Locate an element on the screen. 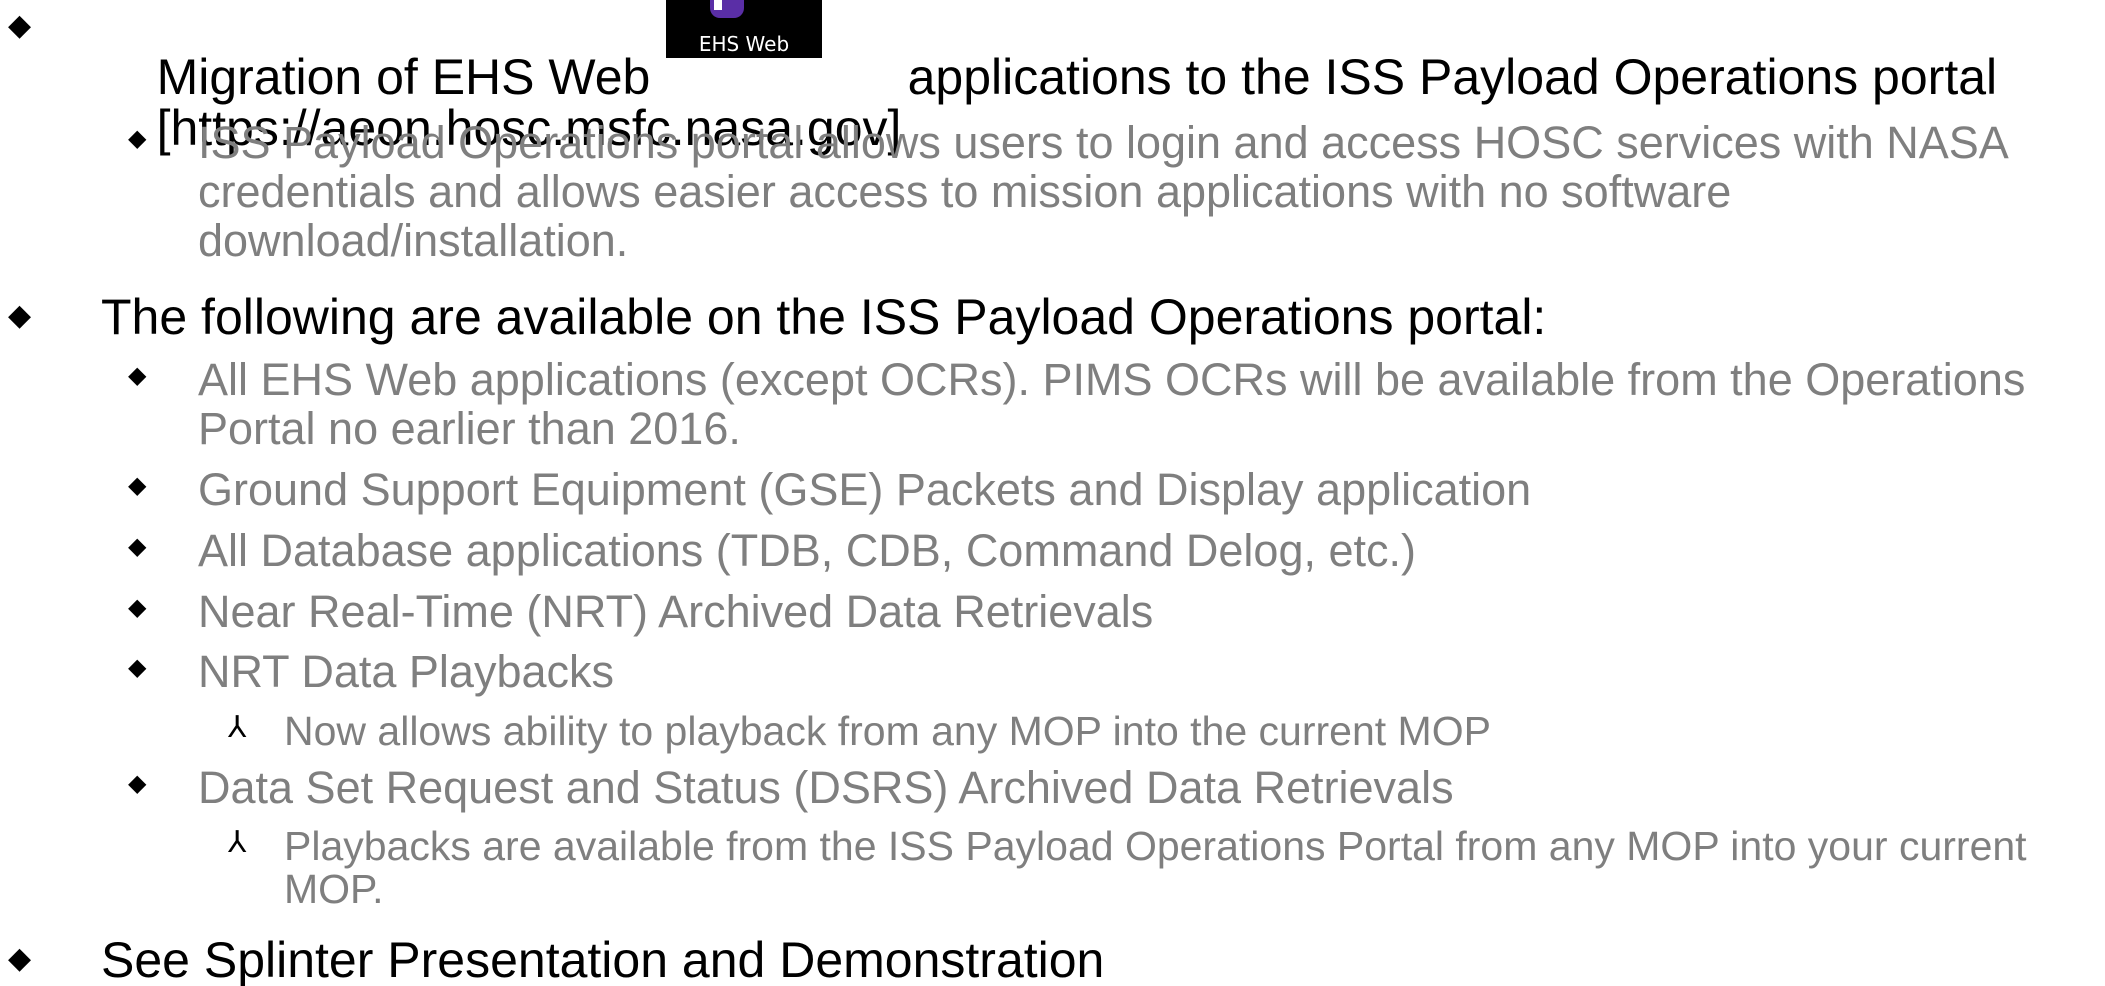 The width and height of the screenshot is (2105, 986). ehs-web-app-icon: EHS Web is located at coordinates (744, 29).